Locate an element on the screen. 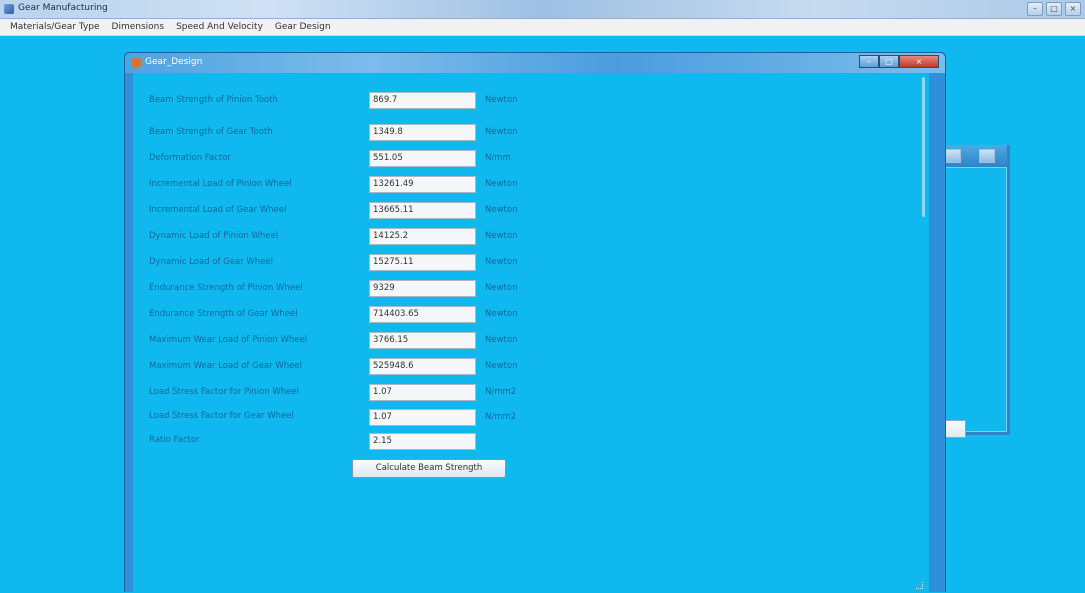  window-controls: – □ × is located at coordinates (1054, 9).